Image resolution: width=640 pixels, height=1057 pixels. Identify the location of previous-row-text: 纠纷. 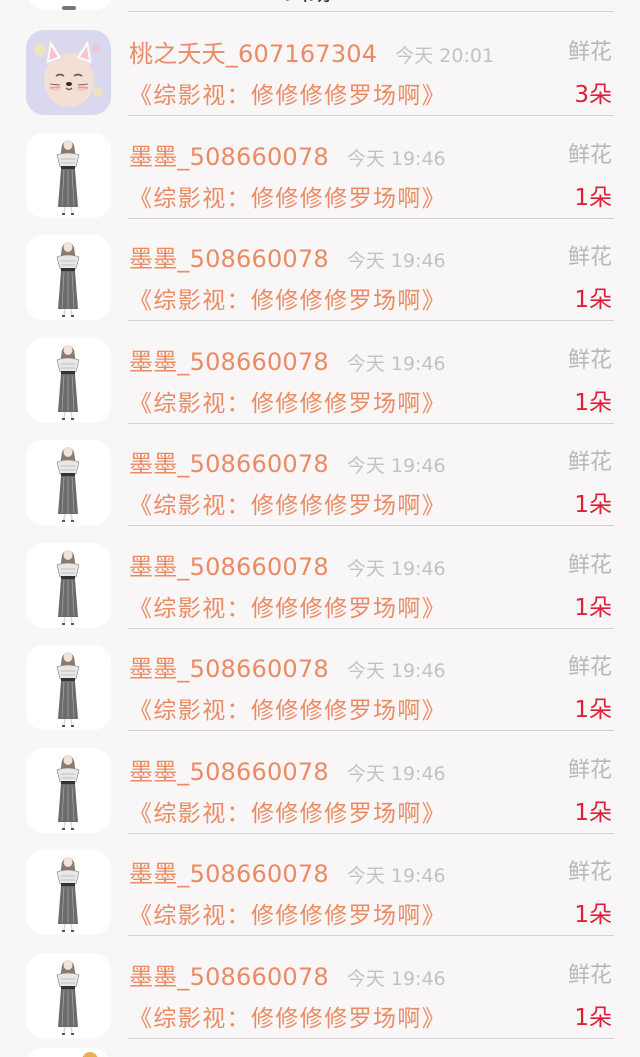
(309, 3).